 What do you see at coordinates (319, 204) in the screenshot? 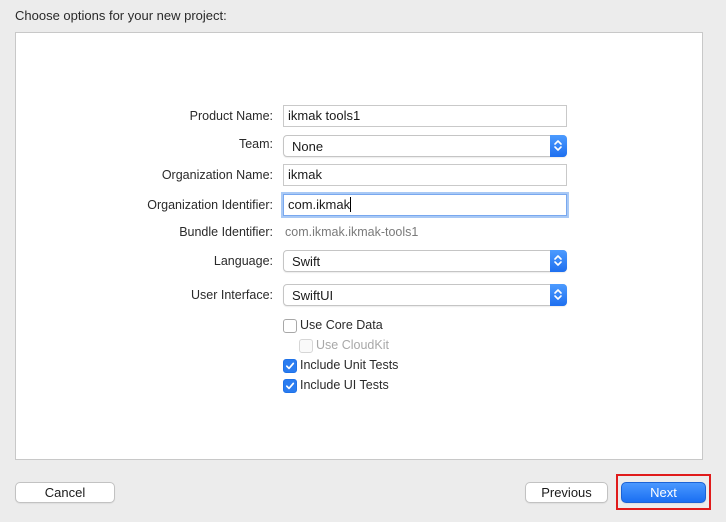
I see `organization-identifier-value: com.ikmak` at bounding box center [319, 204].